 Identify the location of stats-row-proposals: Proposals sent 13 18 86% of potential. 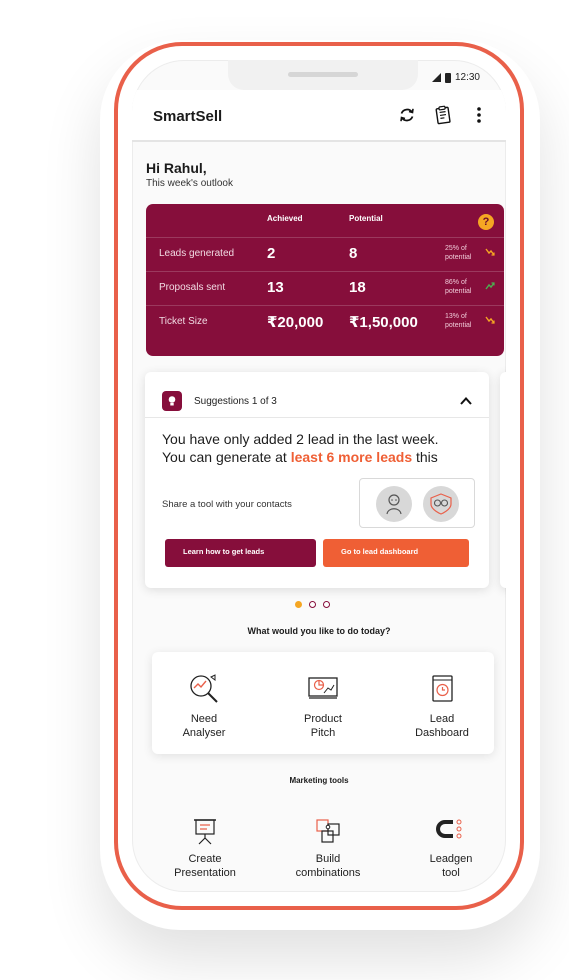
(325, 288).